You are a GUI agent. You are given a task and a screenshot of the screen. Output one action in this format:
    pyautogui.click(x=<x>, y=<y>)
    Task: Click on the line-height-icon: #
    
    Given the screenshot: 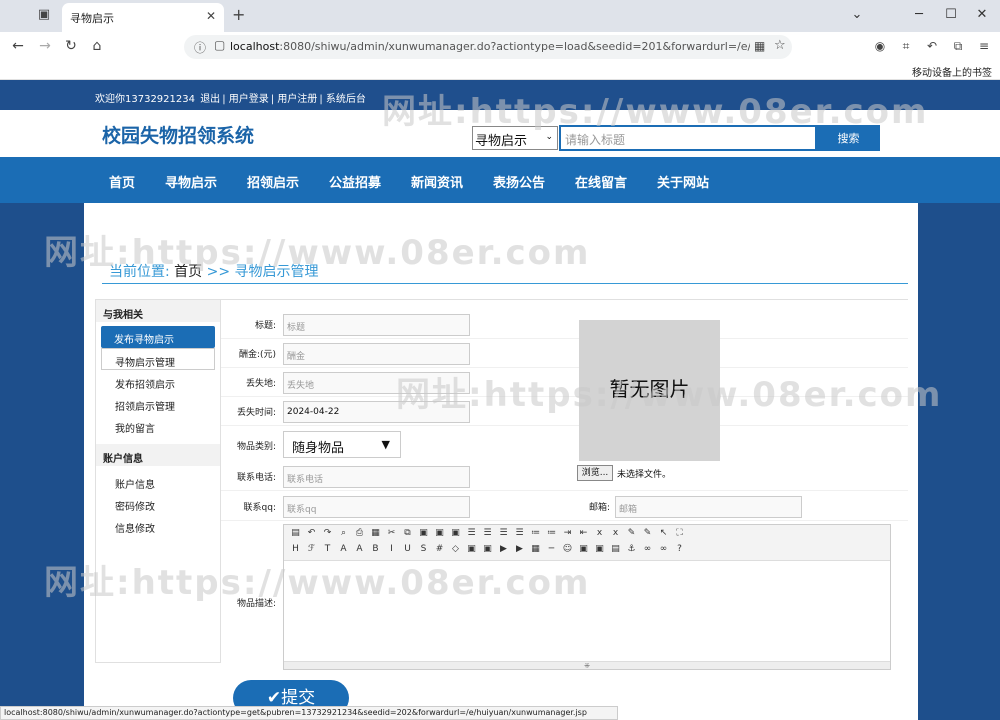 What is the action you would take?
    pyautogui.click(x=439, y=549)
    